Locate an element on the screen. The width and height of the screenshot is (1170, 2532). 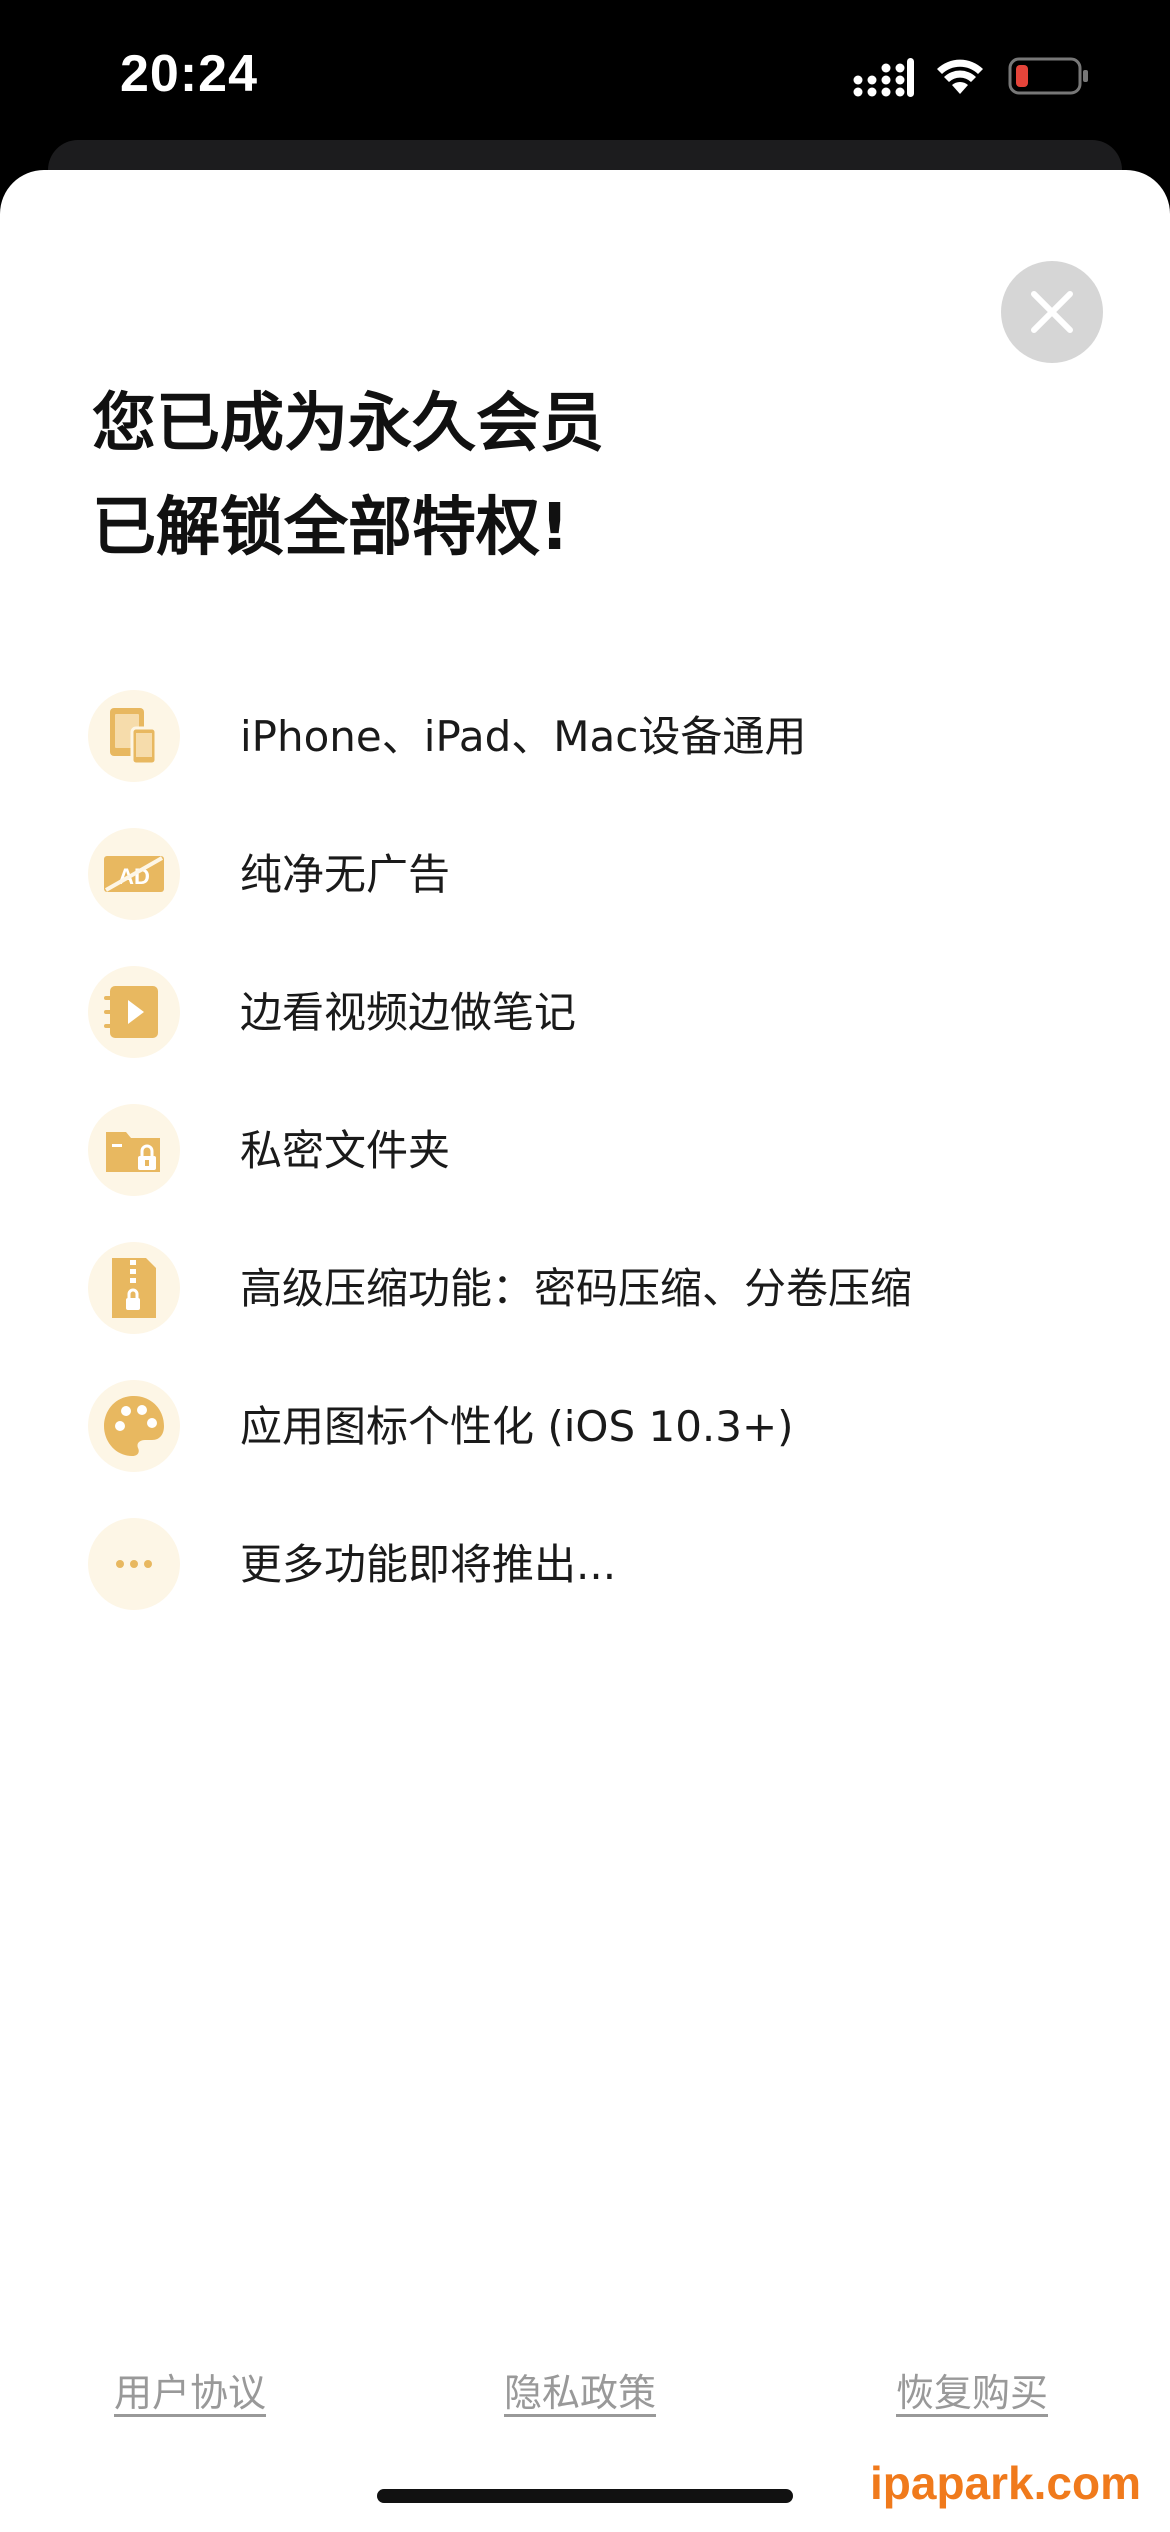
feature-label: 私密文件夹 is located at coordinates (345, 1150).